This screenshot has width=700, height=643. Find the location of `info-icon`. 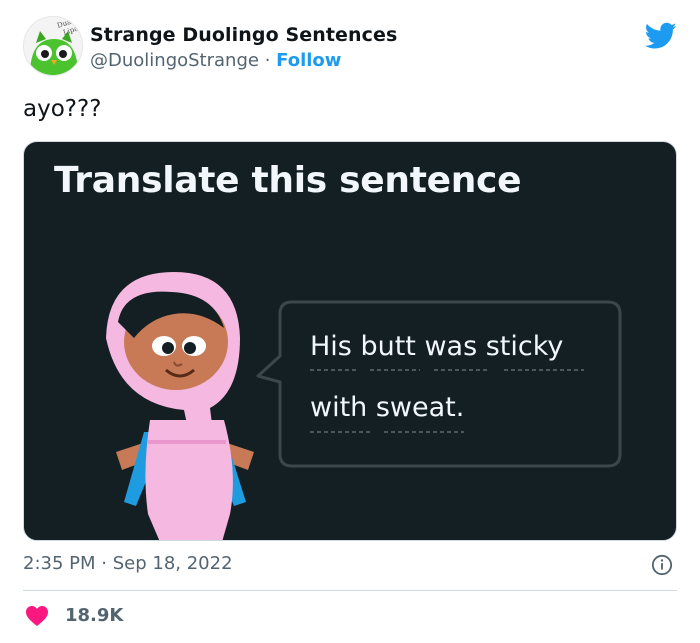

info-icon is located at coordinates (662, 565).